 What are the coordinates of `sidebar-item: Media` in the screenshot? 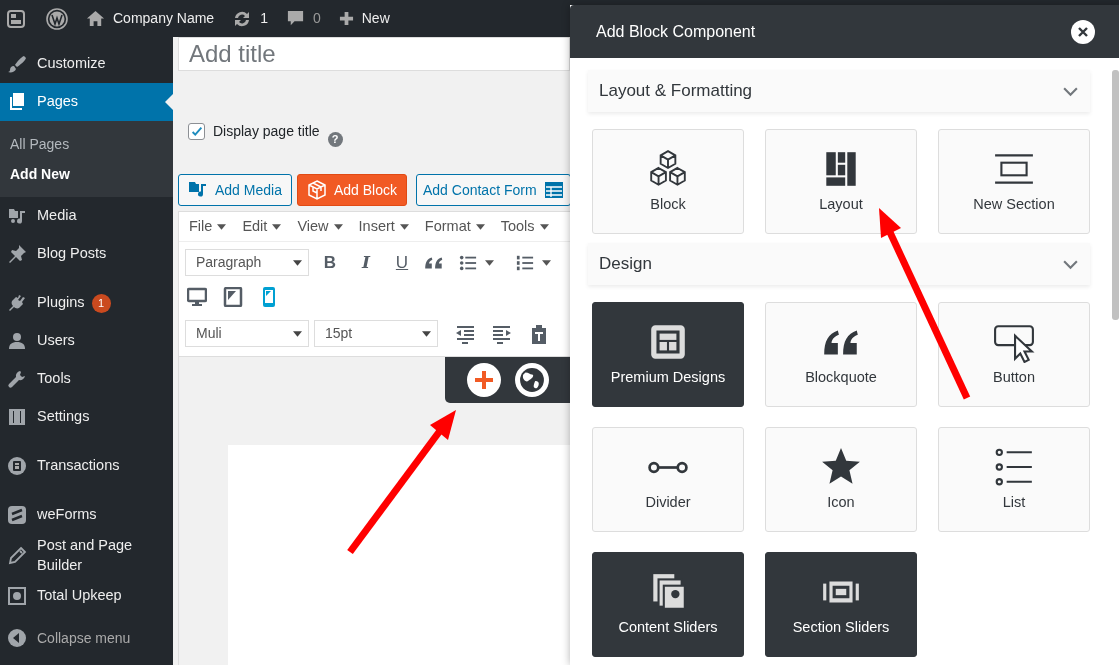 It's located at (86, 216).